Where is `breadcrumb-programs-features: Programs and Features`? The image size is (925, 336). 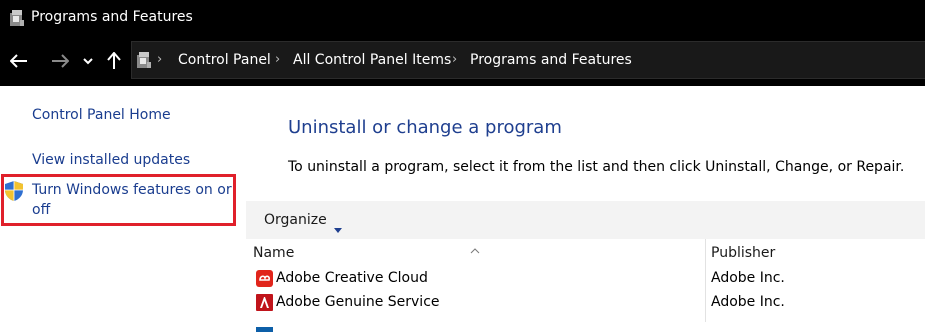
breadcrumb-programs-features: Programs and Features is located at coordinates (551, 60).